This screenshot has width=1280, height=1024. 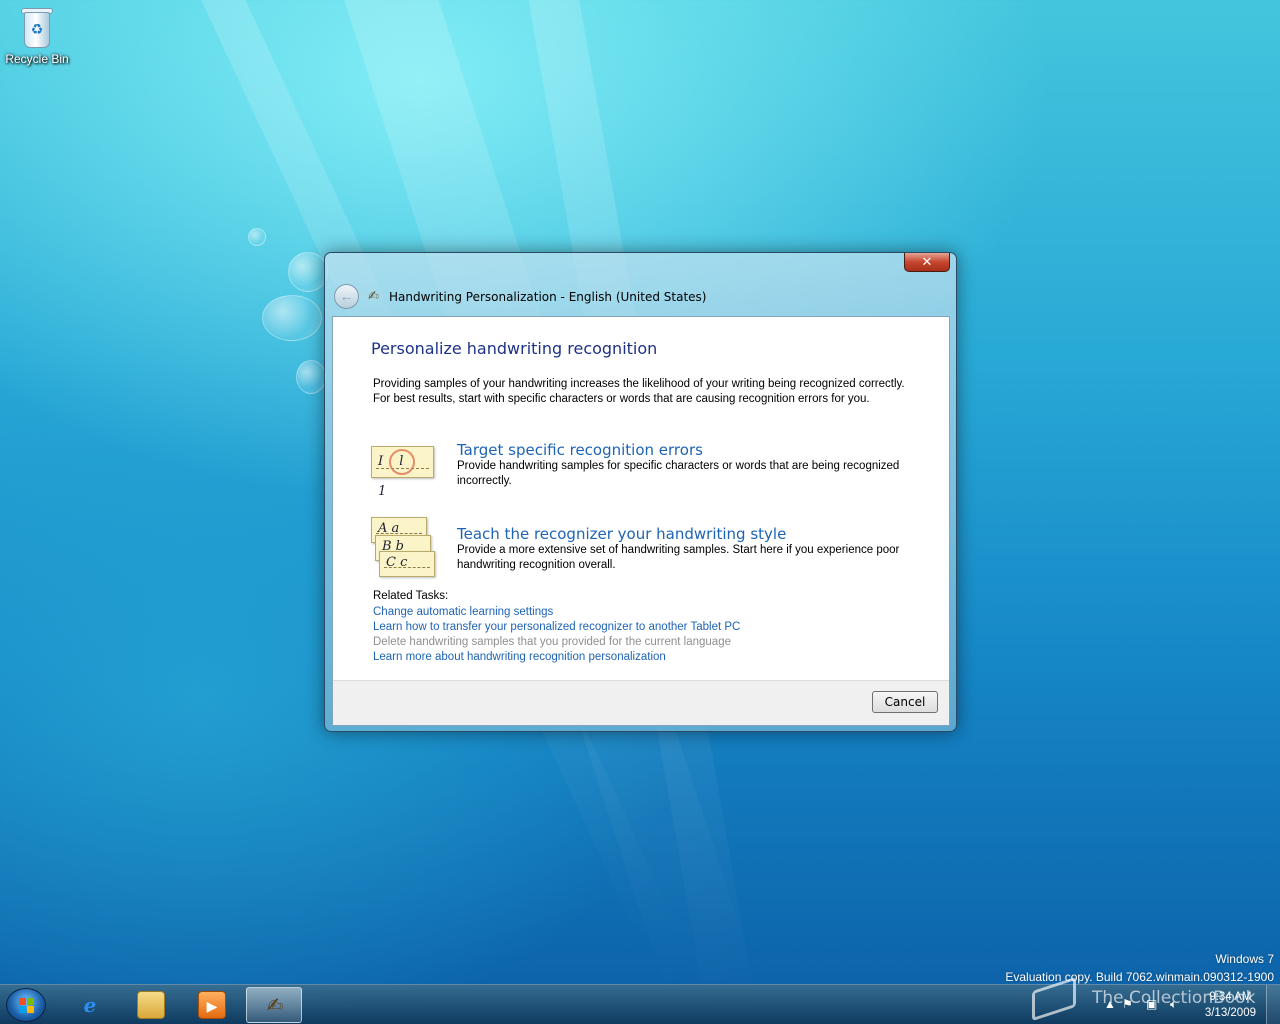 I want to click on brand-overlay: The CollectionBook, so click(x=1174, y=998).